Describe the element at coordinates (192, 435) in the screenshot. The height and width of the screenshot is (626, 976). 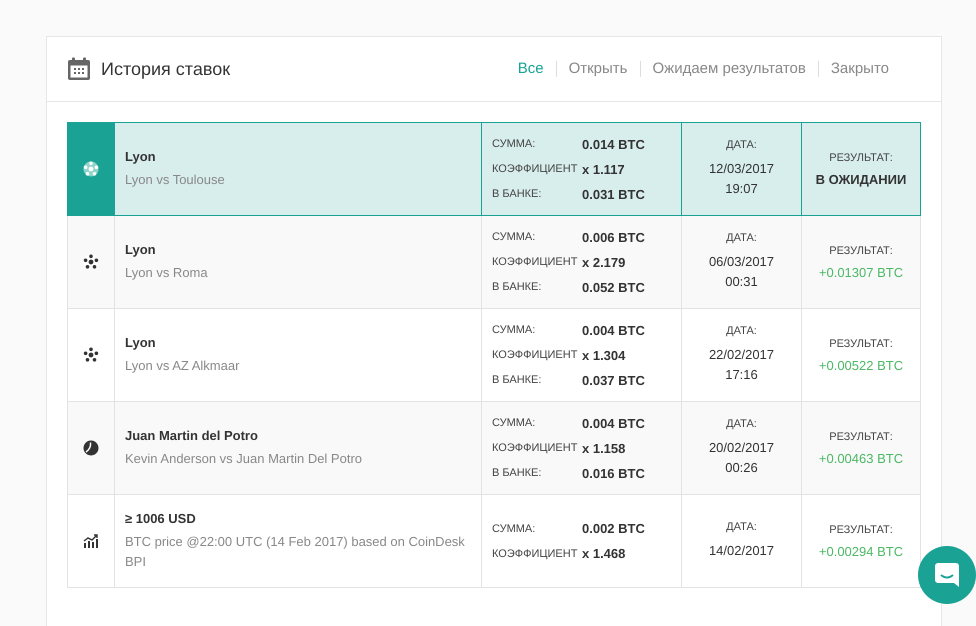
I see `bet-title: Juan Martin del Potro` at that location.